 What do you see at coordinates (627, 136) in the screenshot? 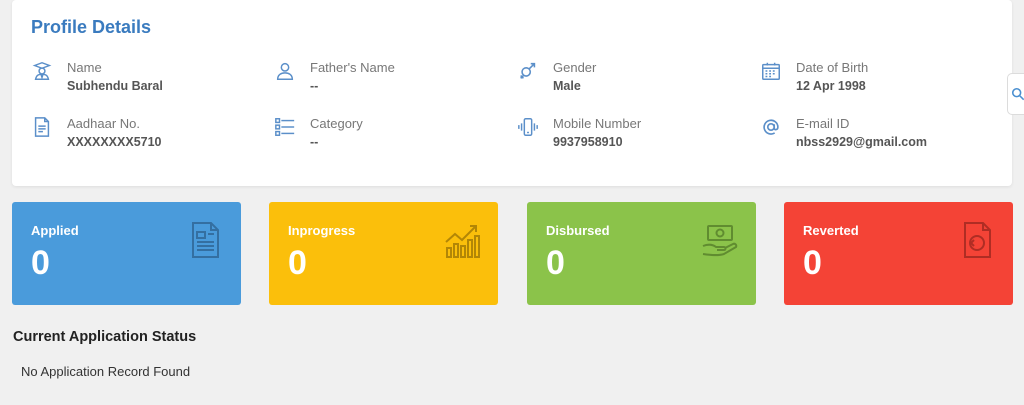
I see `field-mobile-number: Mobile Number 9937958910` at bounding box center [627, 136].